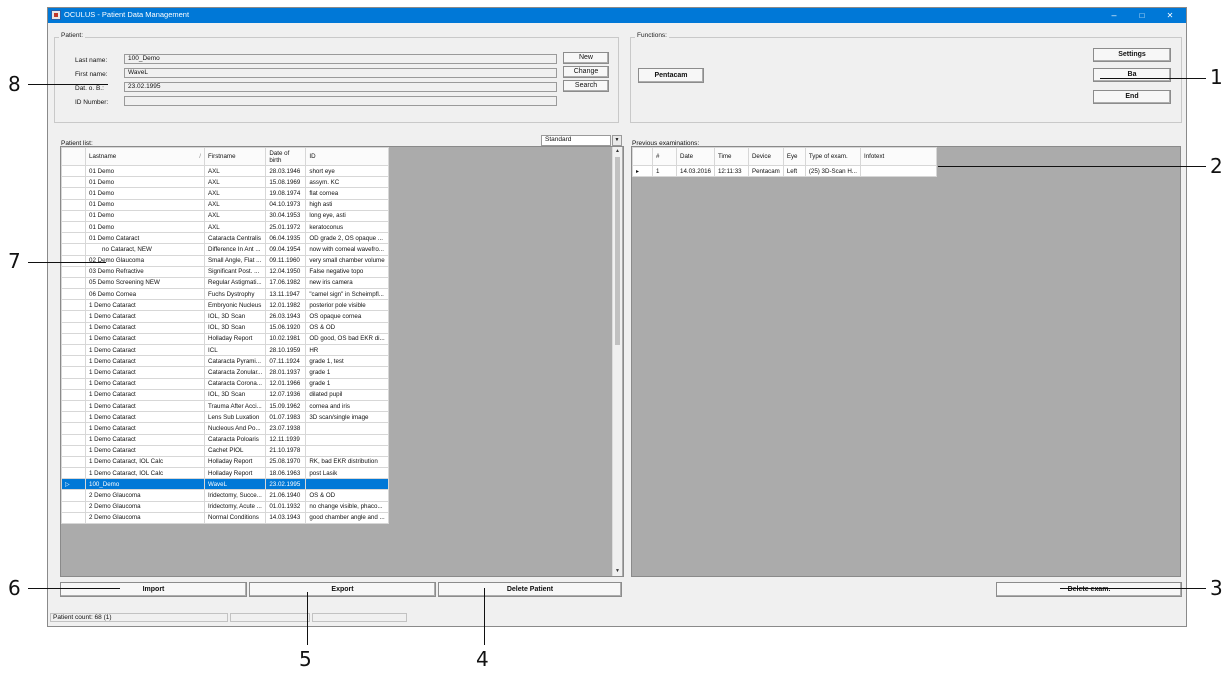 The image size is (1230, 673). Describe the element at coordinates (586, 86) in the screenshot. I see `search-button: Search` at that location.